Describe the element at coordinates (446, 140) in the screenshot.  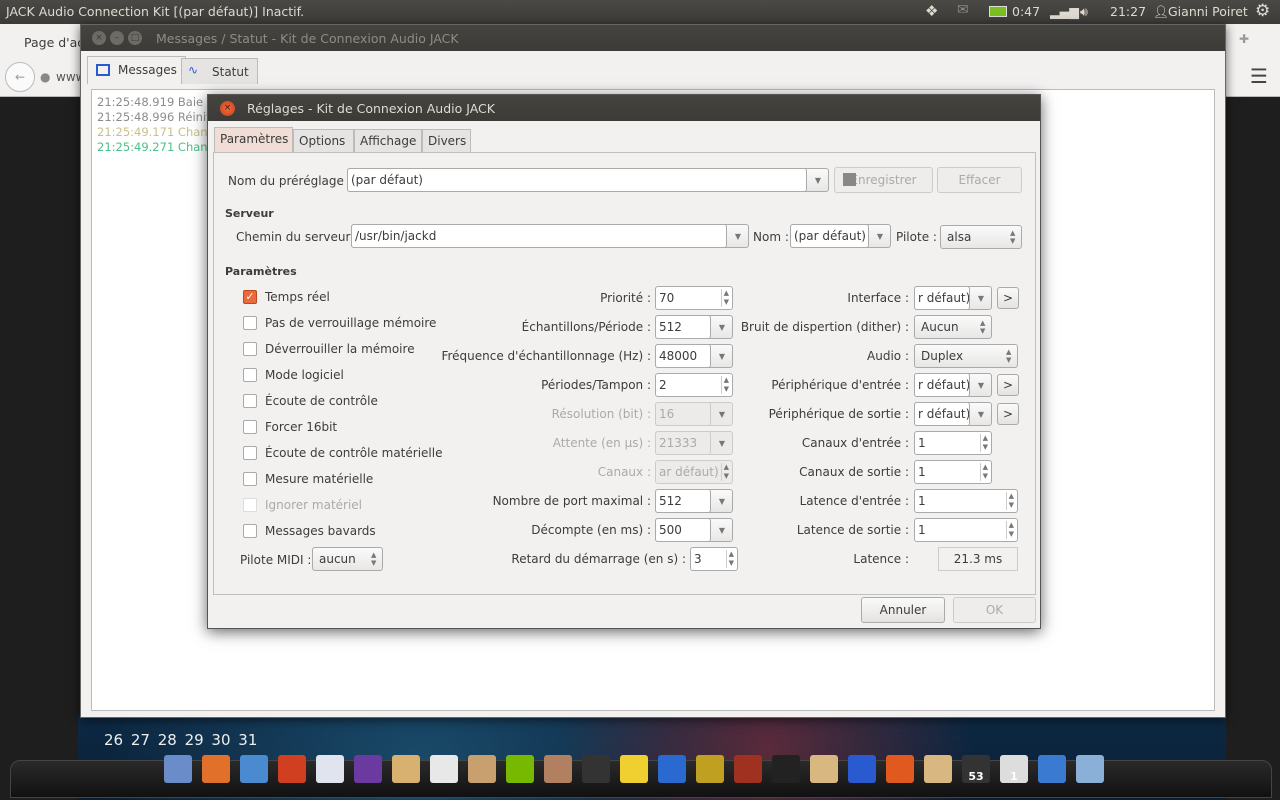
I see `tab-divers: Divers` at that location.